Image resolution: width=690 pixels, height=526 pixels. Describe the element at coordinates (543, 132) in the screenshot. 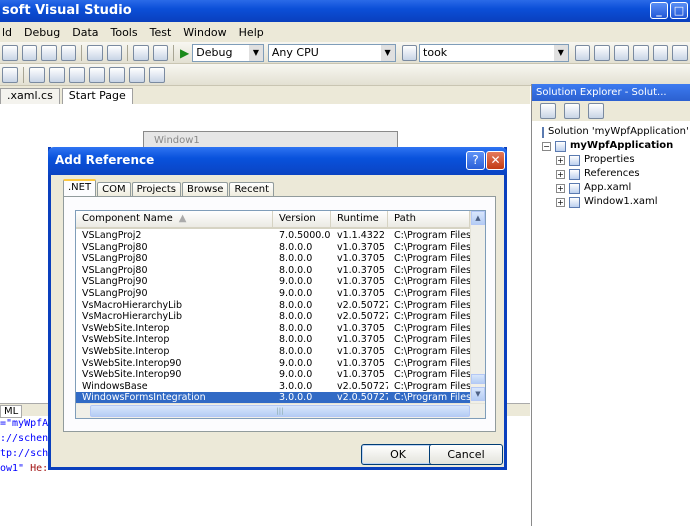

I see `solution-icon` at that location.